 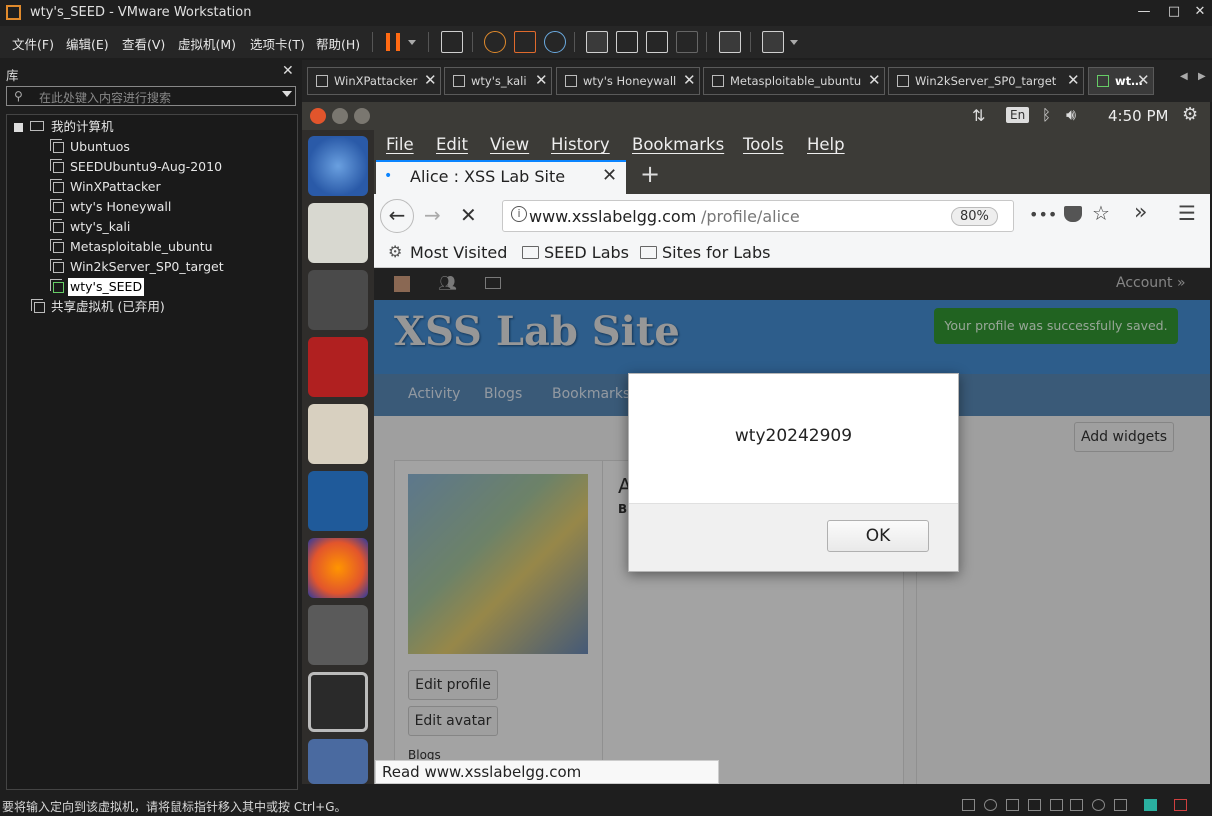 What do you see at coordinates (340, 116) in the screenshot?
I see `window-minimize-button` at bounding box center [340, 116].